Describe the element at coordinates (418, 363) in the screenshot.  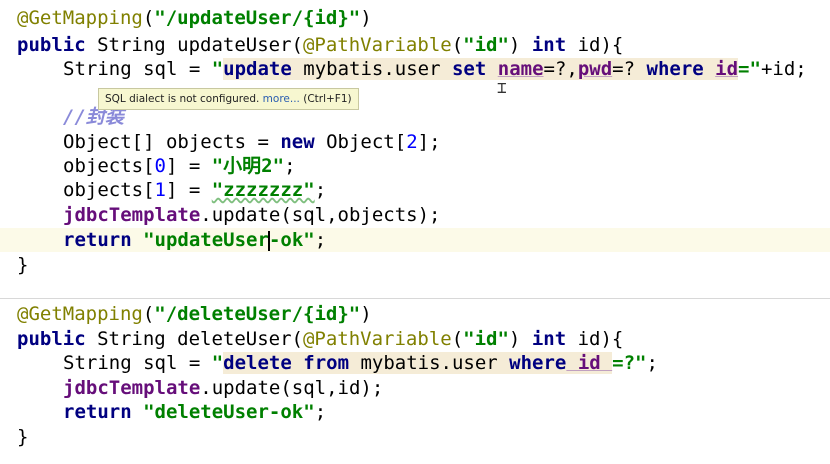
I see `sql-injection-fragment: delete from mybatis.user where id` at that location.